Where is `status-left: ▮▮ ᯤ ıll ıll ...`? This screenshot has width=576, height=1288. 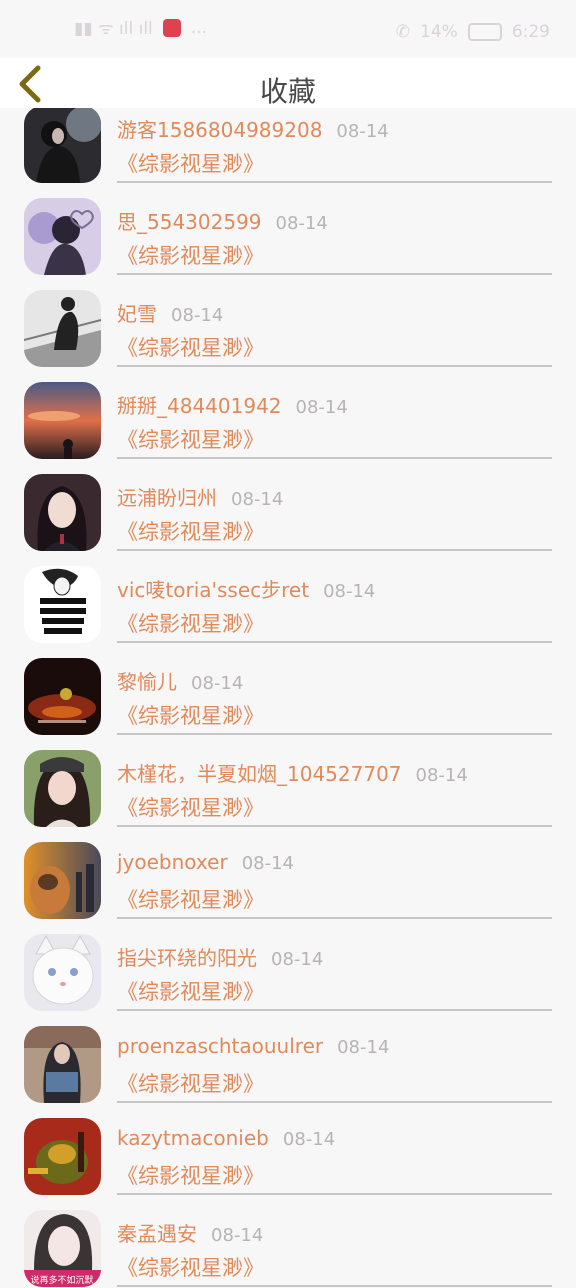 status-left: ▮▮ ᯤ ıll ıll ... is located at coordinates (140, 28).